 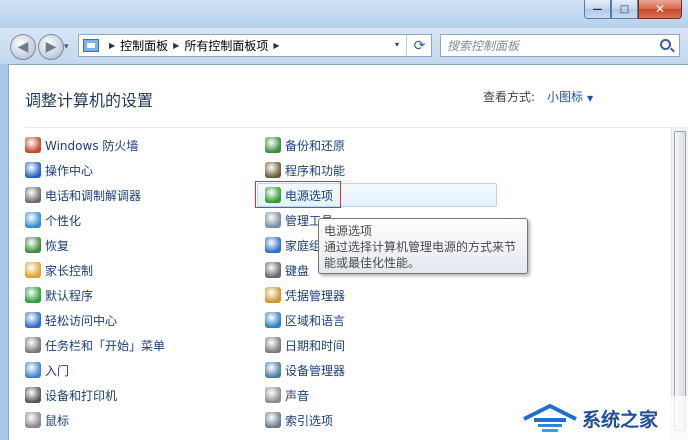 I want to click on control-panel-icon, so click(x=91, y=45).